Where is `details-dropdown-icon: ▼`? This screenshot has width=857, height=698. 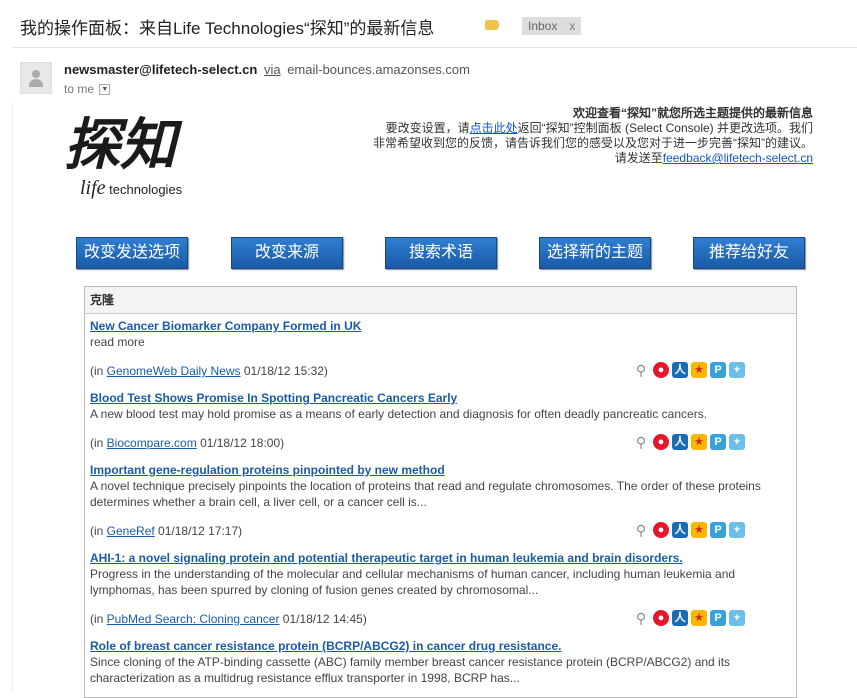
details-dropdown-icon: ▼ is located at coordinates (105, 90).